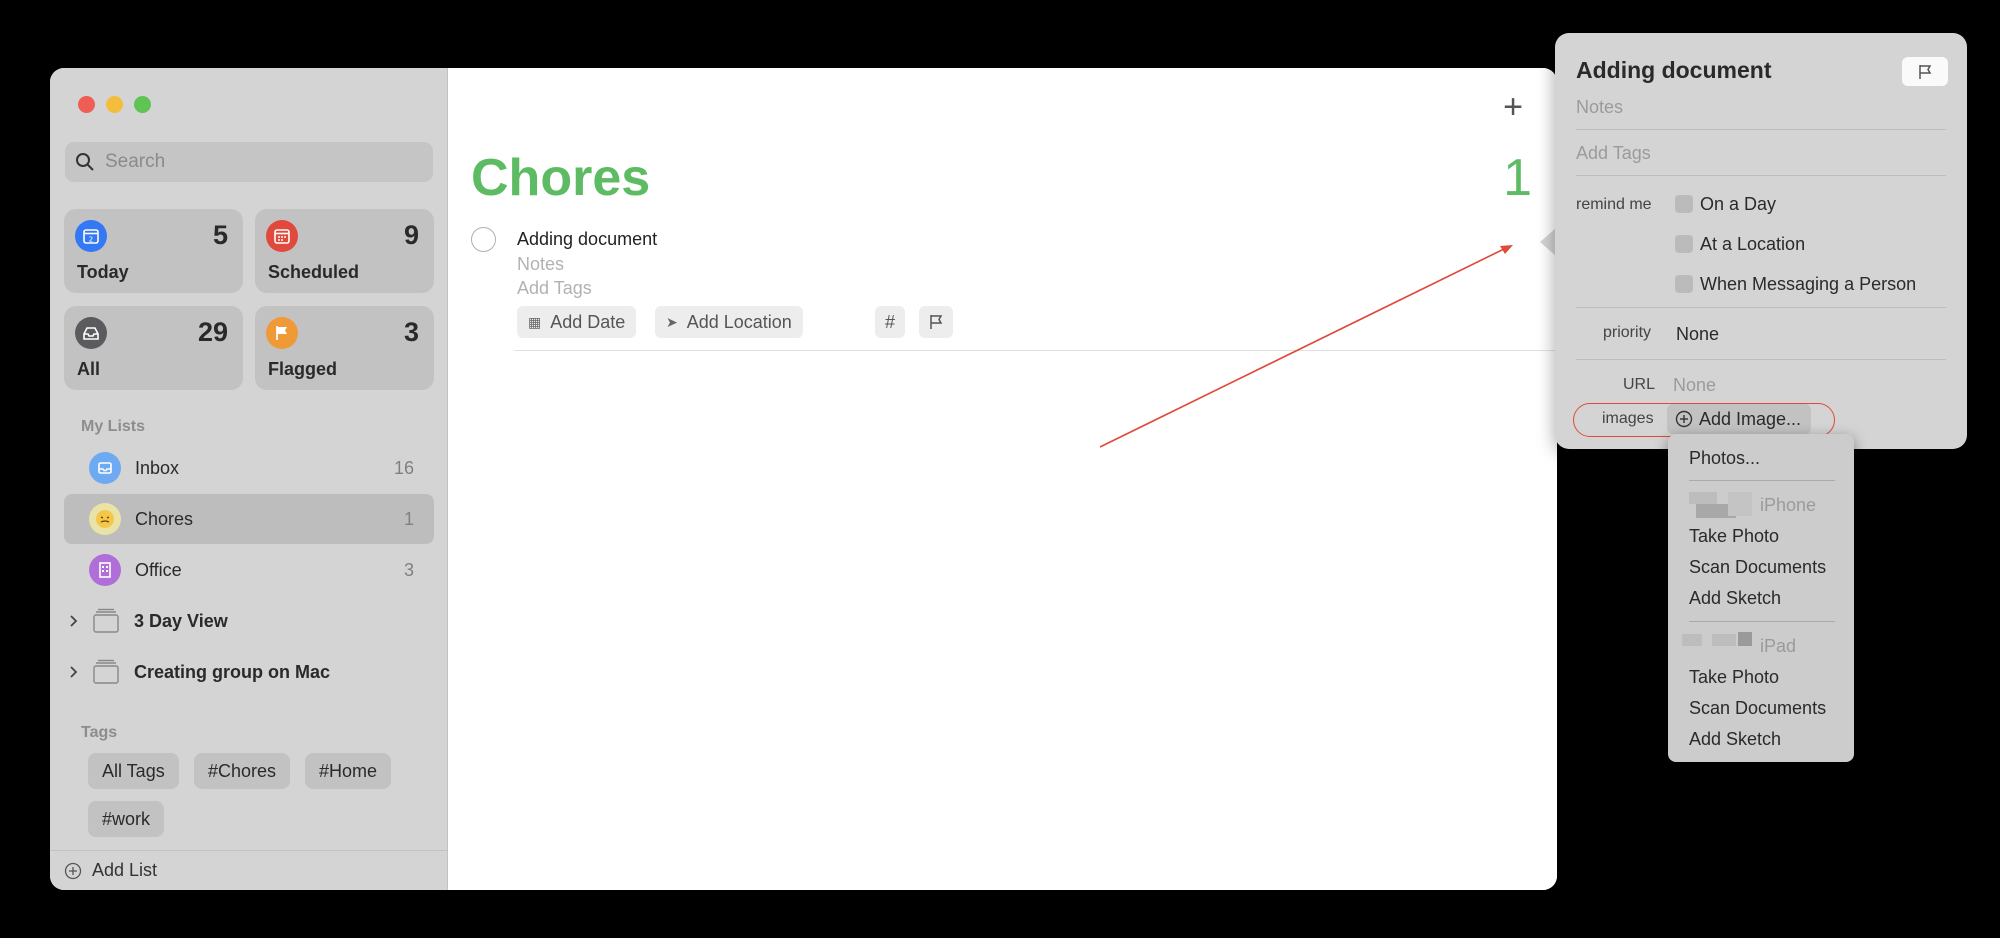 Image resolution: width=2000 pixels, height=938 pixels. Describe the element at coordinates (1613, 153) in the screenshot. I see `popover-tags-field: Add Tags` at that location.